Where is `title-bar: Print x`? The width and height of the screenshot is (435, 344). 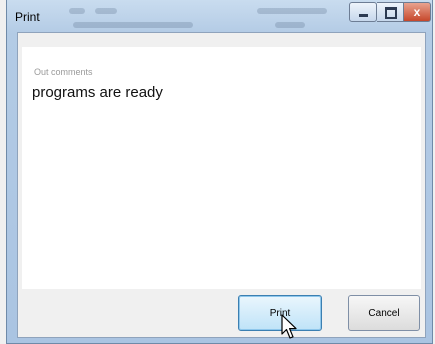
title-bar: Print x is located at coordinates (219, 16).